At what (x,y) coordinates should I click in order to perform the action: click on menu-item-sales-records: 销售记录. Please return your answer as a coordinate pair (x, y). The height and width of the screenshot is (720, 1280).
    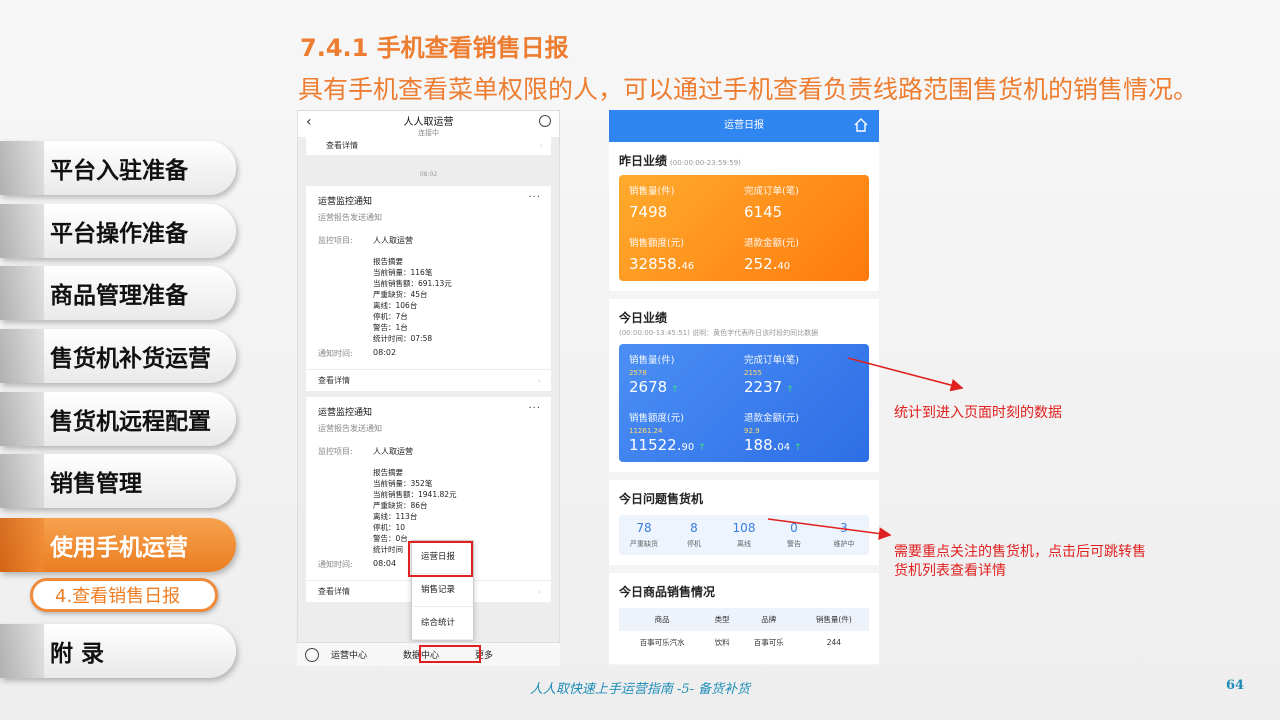
    Looking at the image, I should click on (442, 590).